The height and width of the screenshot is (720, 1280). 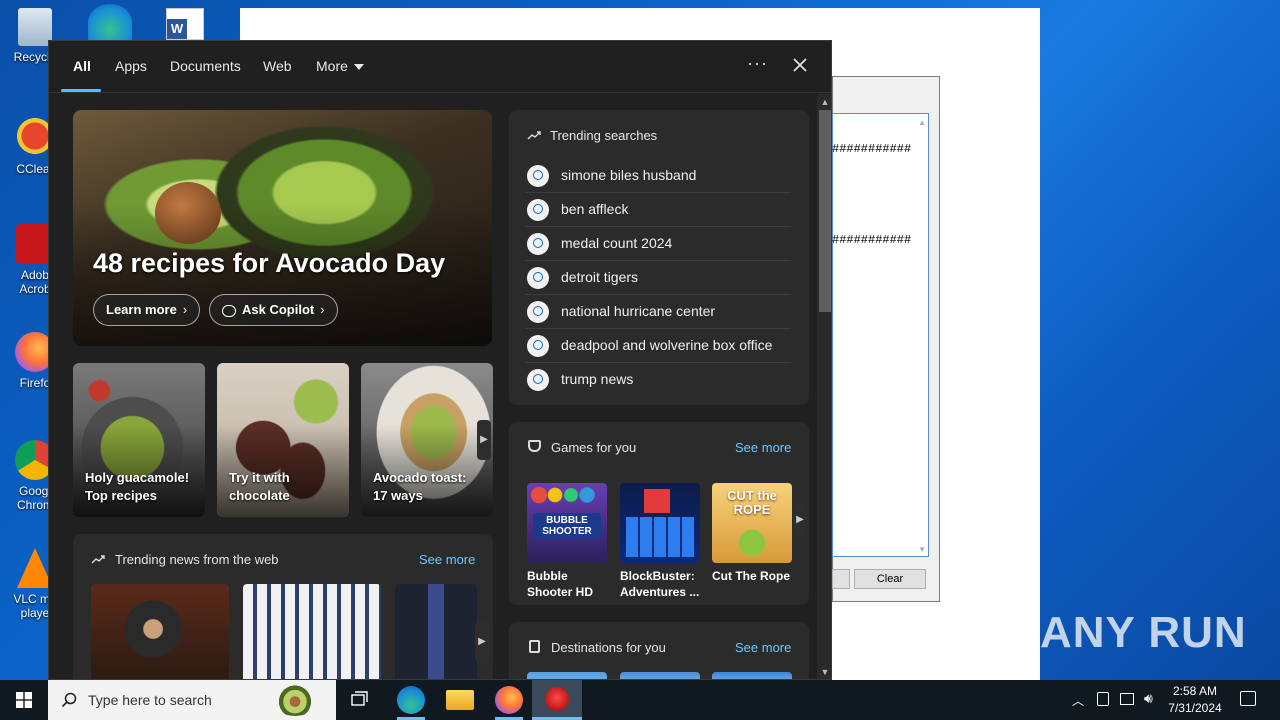 I want to click on trending-search-item: national hurricane center, so click(x=658, y=312).